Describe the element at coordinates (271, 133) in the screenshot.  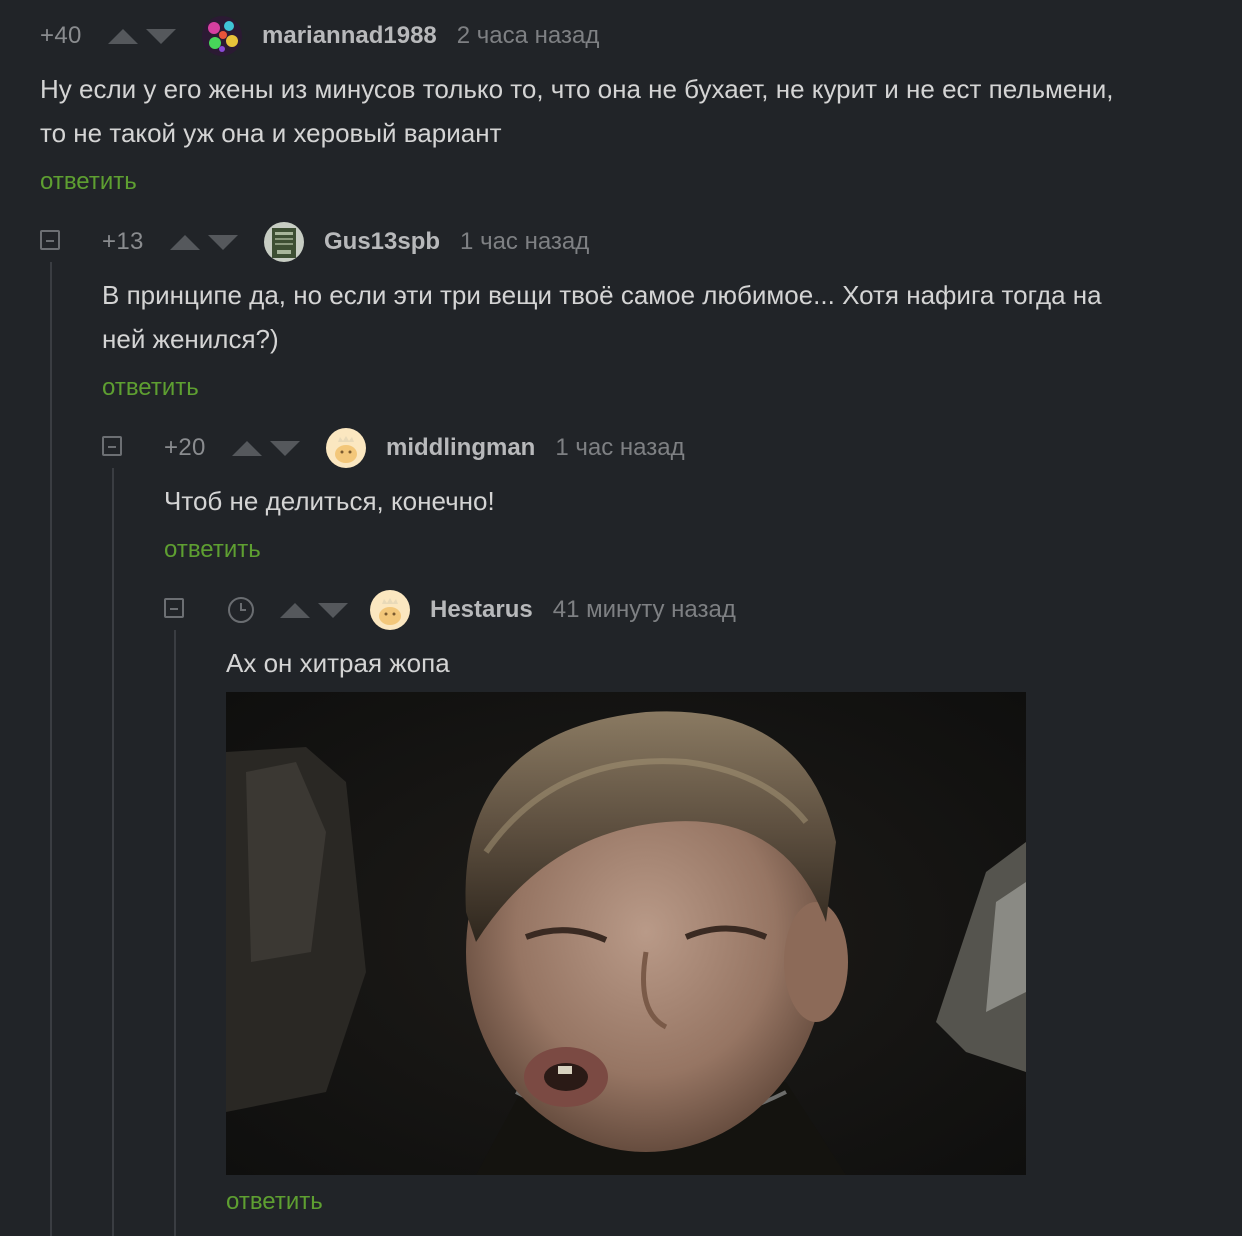
I see `comment-text-line: то не такой уж она и херовый вариант` at that location.